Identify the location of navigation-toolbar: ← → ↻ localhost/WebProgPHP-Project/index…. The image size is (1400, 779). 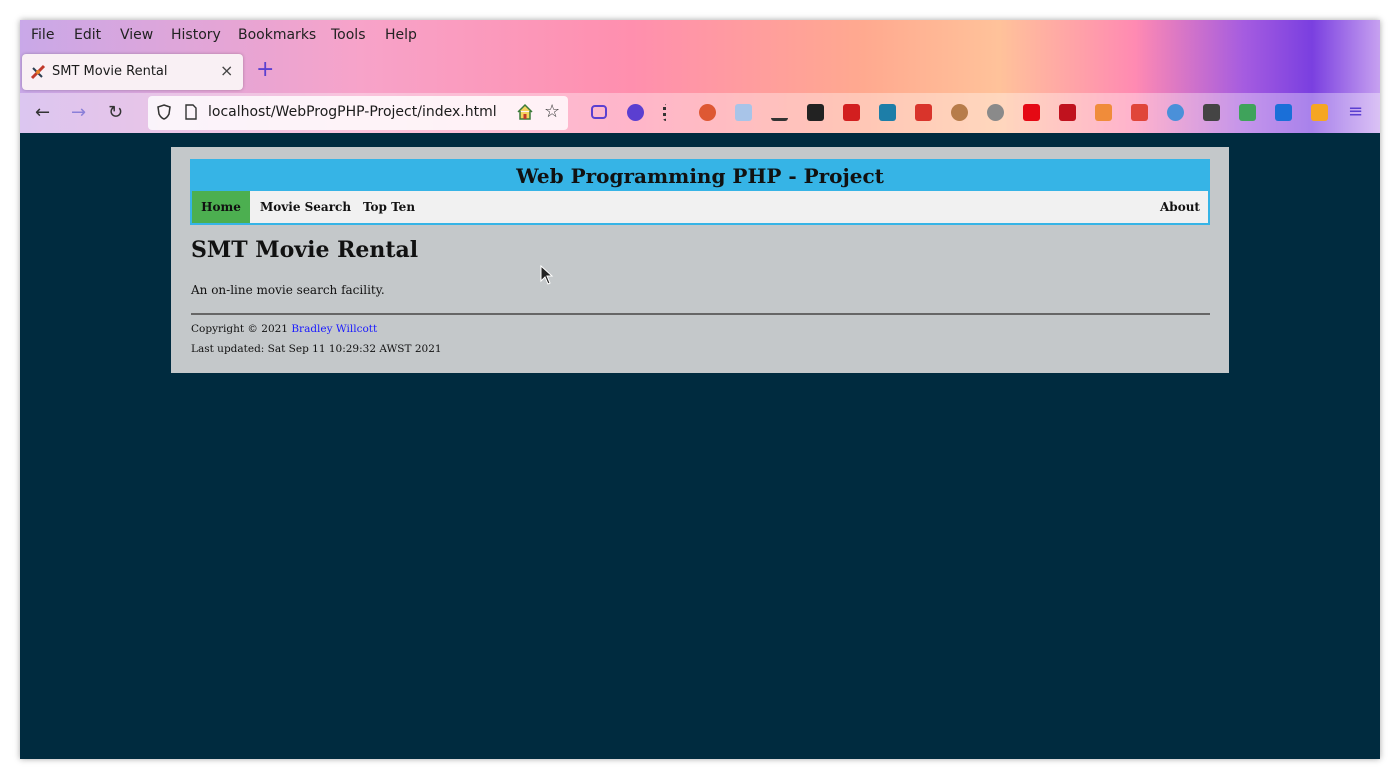
(700, 113).